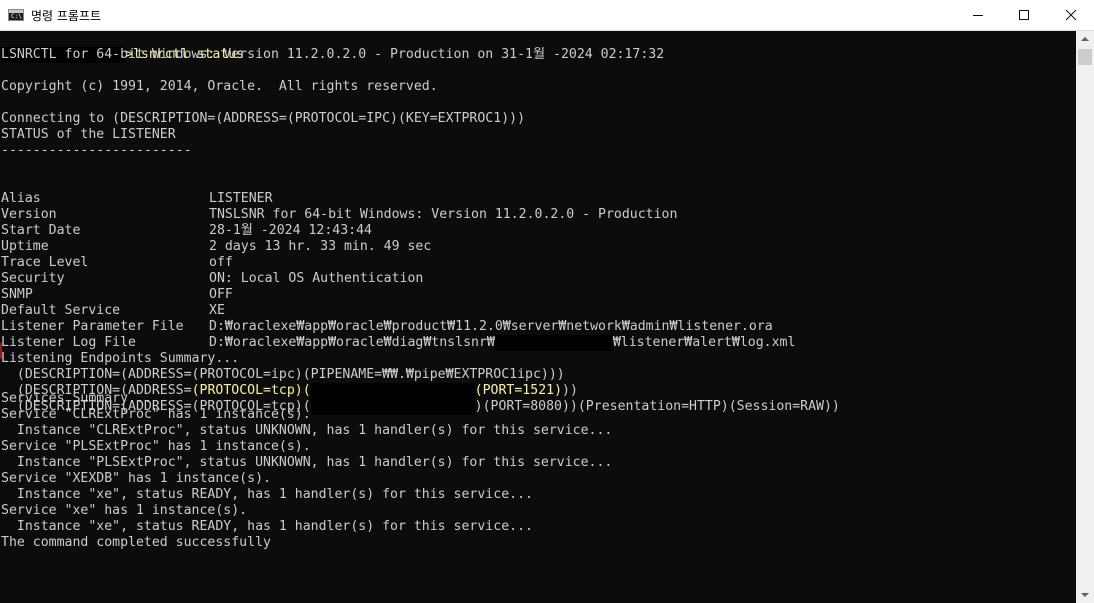 The height and width of the screenshot is (603, 1094). What do you see at coordinates (217, 310) in the screenshot?
I see `status-value: XE` at bounding box center [217, 310].